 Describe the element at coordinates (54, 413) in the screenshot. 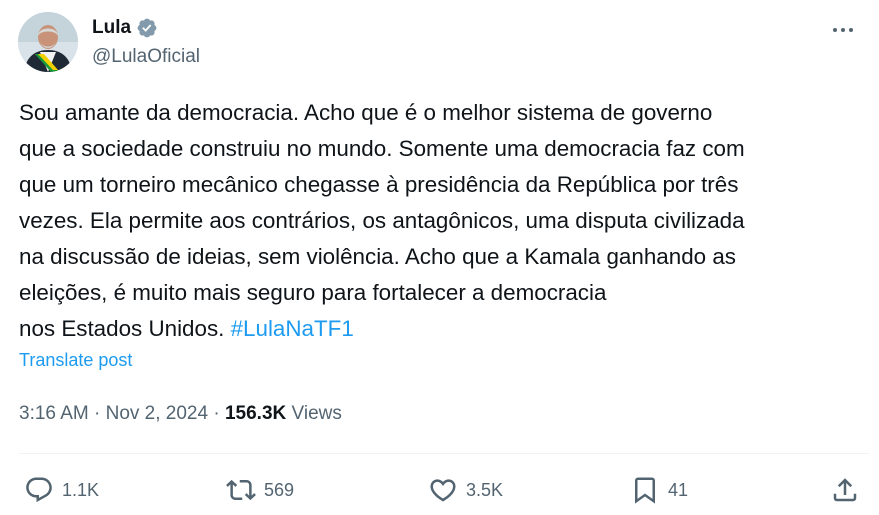

I see `post-time: 3:16 AM` at that location.